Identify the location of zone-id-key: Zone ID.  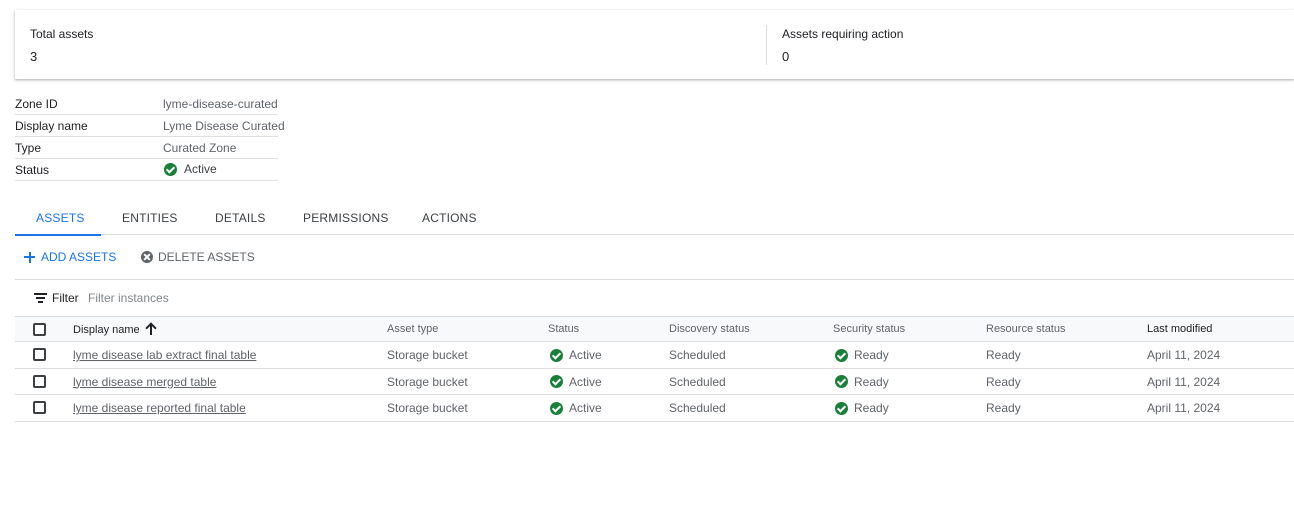
(36, 104).